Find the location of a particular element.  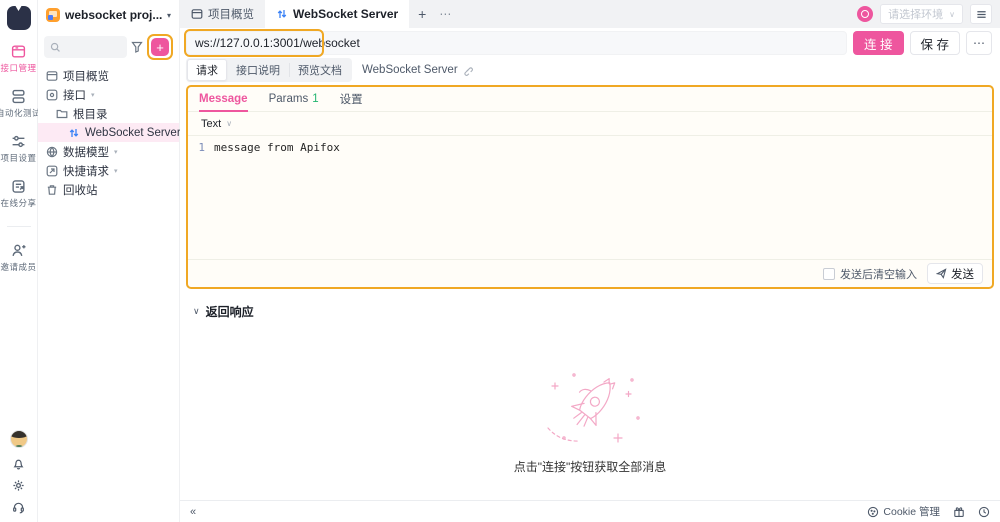

websocket-url-input is located at coordinates (517, 43).